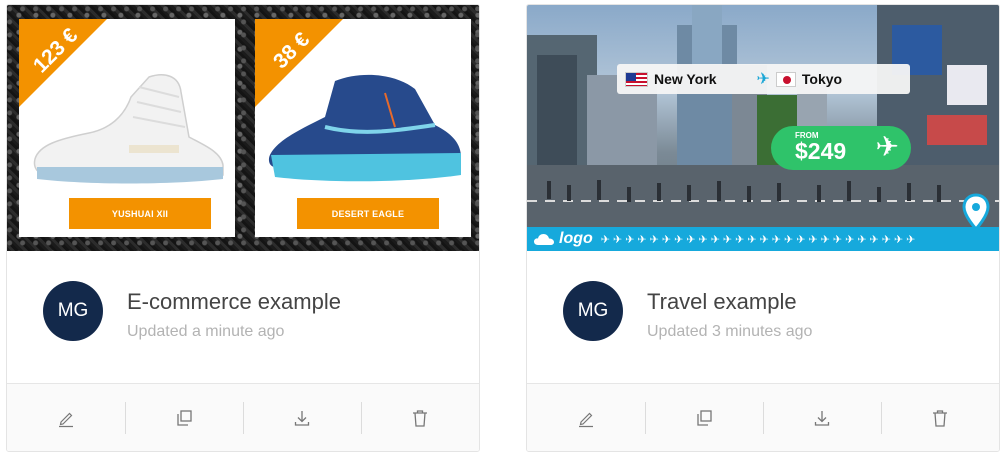  I want to click on us-flag-icon, so click(636, 79).